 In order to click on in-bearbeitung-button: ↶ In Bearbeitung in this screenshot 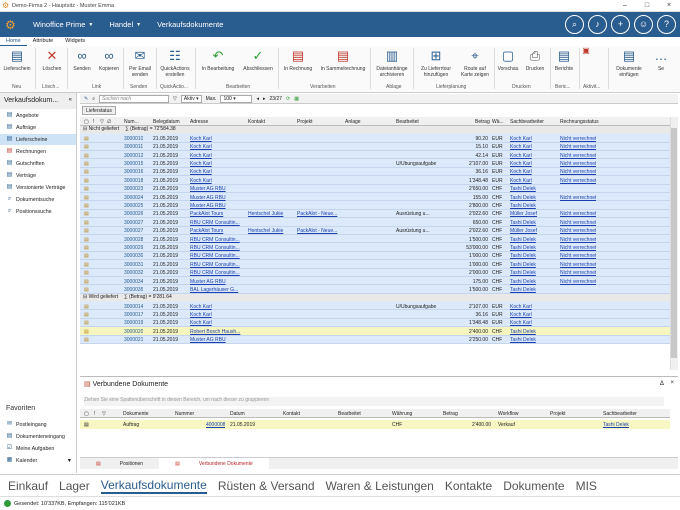, I will do `click(218, 60)`.